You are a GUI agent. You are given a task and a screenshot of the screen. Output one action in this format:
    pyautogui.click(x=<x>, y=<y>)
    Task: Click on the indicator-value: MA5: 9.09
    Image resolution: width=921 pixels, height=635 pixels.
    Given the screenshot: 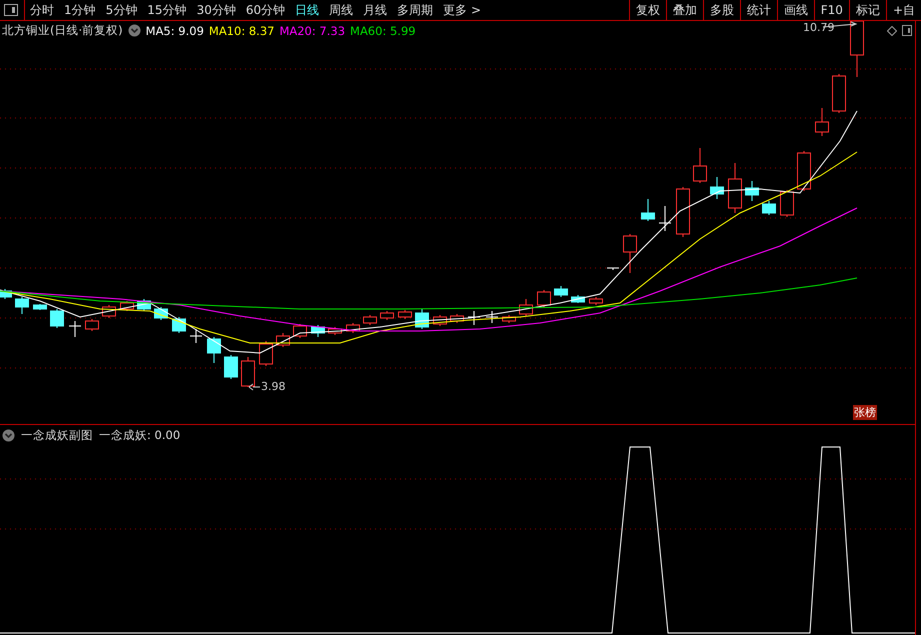 What is the action you would take?
    pyautogui.click(x=175, y=31)
    